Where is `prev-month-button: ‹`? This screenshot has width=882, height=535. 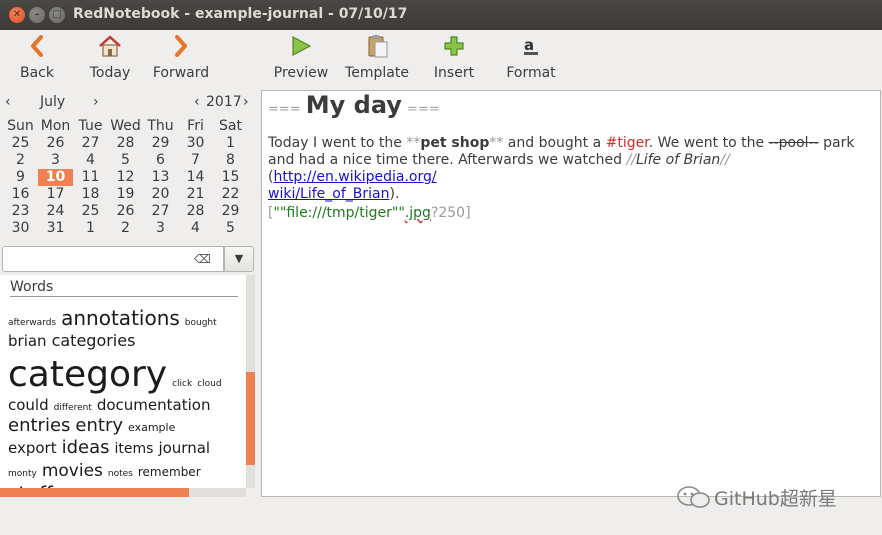 prev-month-button: ‹ is located at coordinates (8, 102).